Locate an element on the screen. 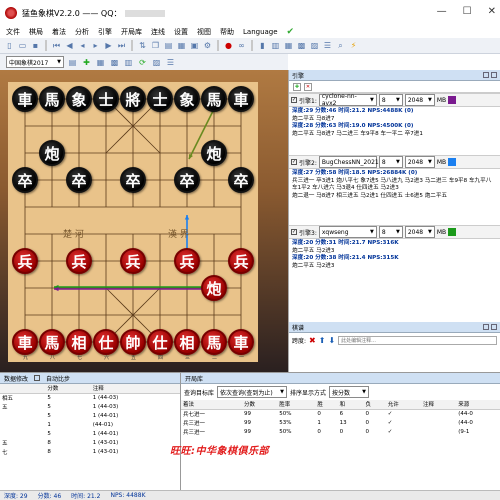 The width and height of the screenshot is (500, 500). grid-icon: ▦ is located at coordinates (288, 45).